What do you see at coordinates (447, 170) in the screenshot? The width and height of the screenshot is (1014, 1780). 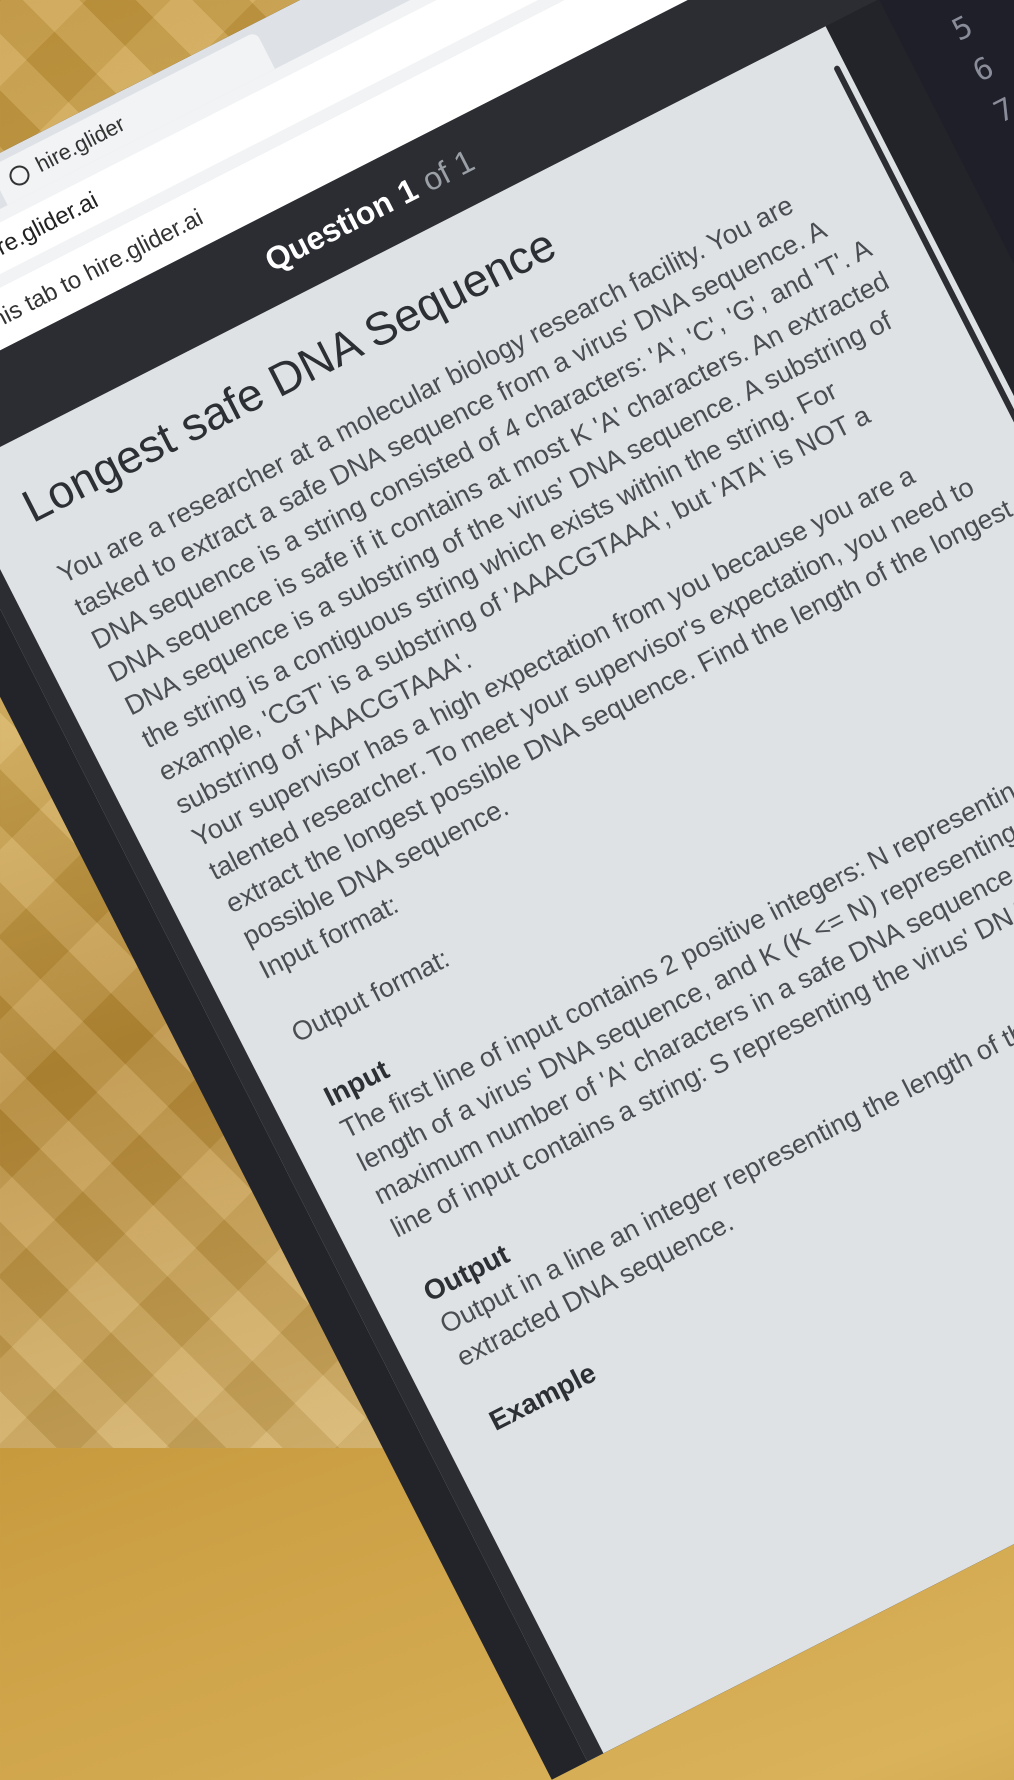 I see `question-total: of 1` at bounding box center [447, 170].